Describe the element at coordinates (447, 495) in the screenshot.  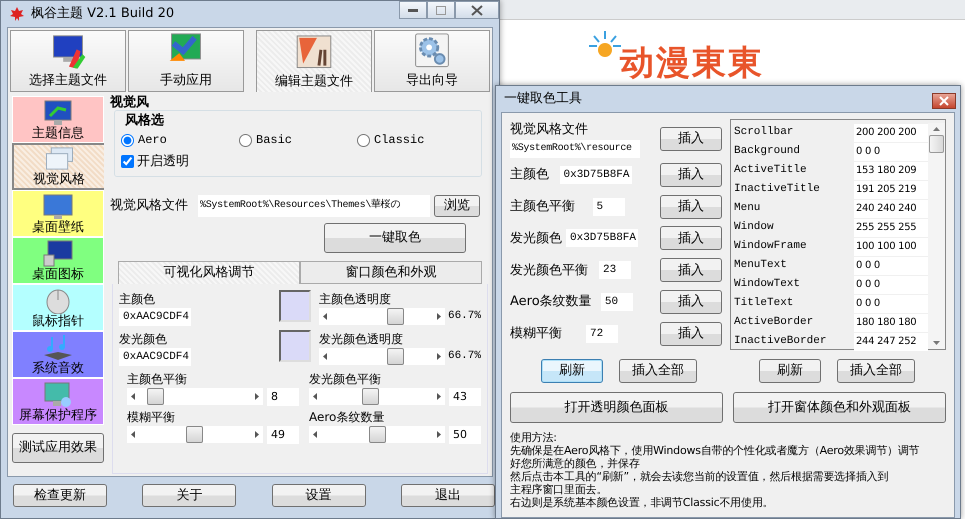
I see `footer-button: 退出` at that location.